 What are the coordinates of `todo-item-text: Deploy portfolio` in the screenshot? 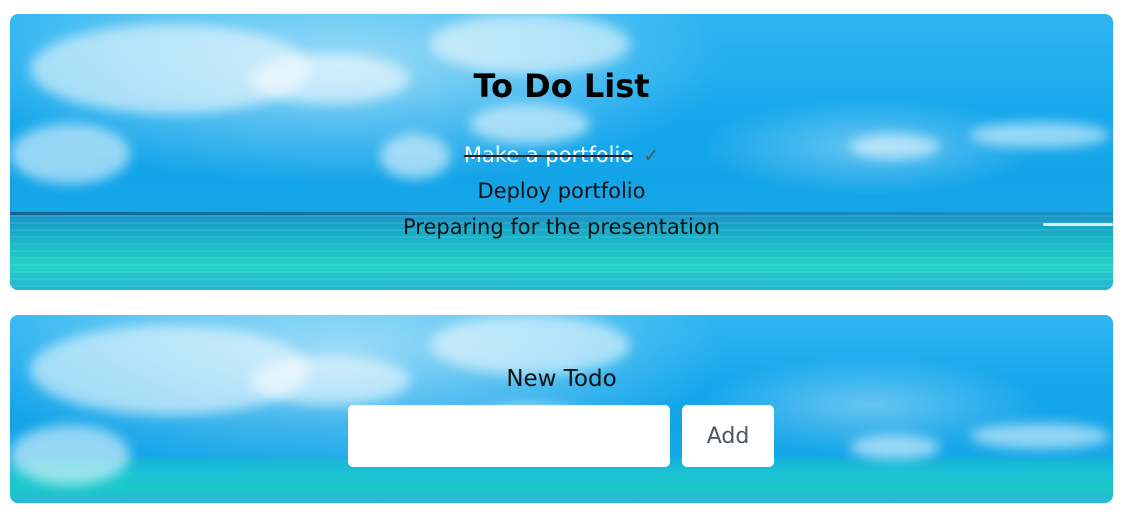 It's located at (561, 191).